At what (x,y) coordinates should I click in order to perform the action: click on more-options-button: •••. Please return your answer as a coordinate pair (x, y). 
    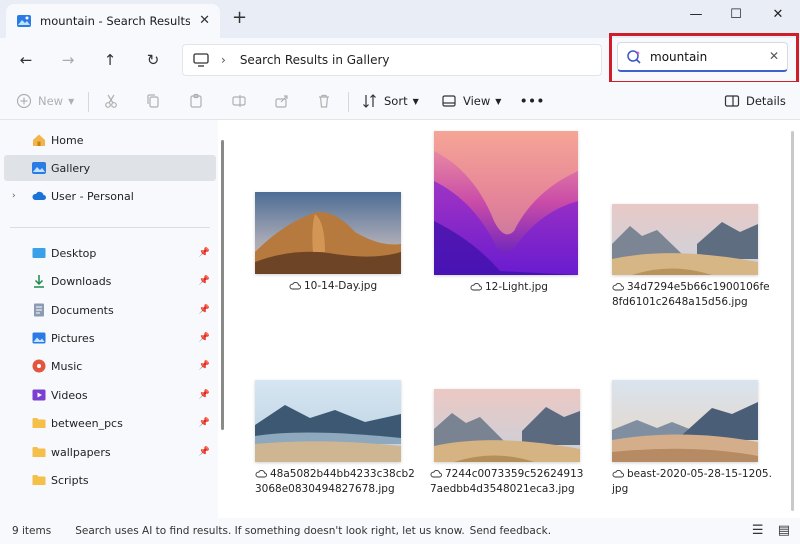
    Looking at the image, I should click on (532, 101).